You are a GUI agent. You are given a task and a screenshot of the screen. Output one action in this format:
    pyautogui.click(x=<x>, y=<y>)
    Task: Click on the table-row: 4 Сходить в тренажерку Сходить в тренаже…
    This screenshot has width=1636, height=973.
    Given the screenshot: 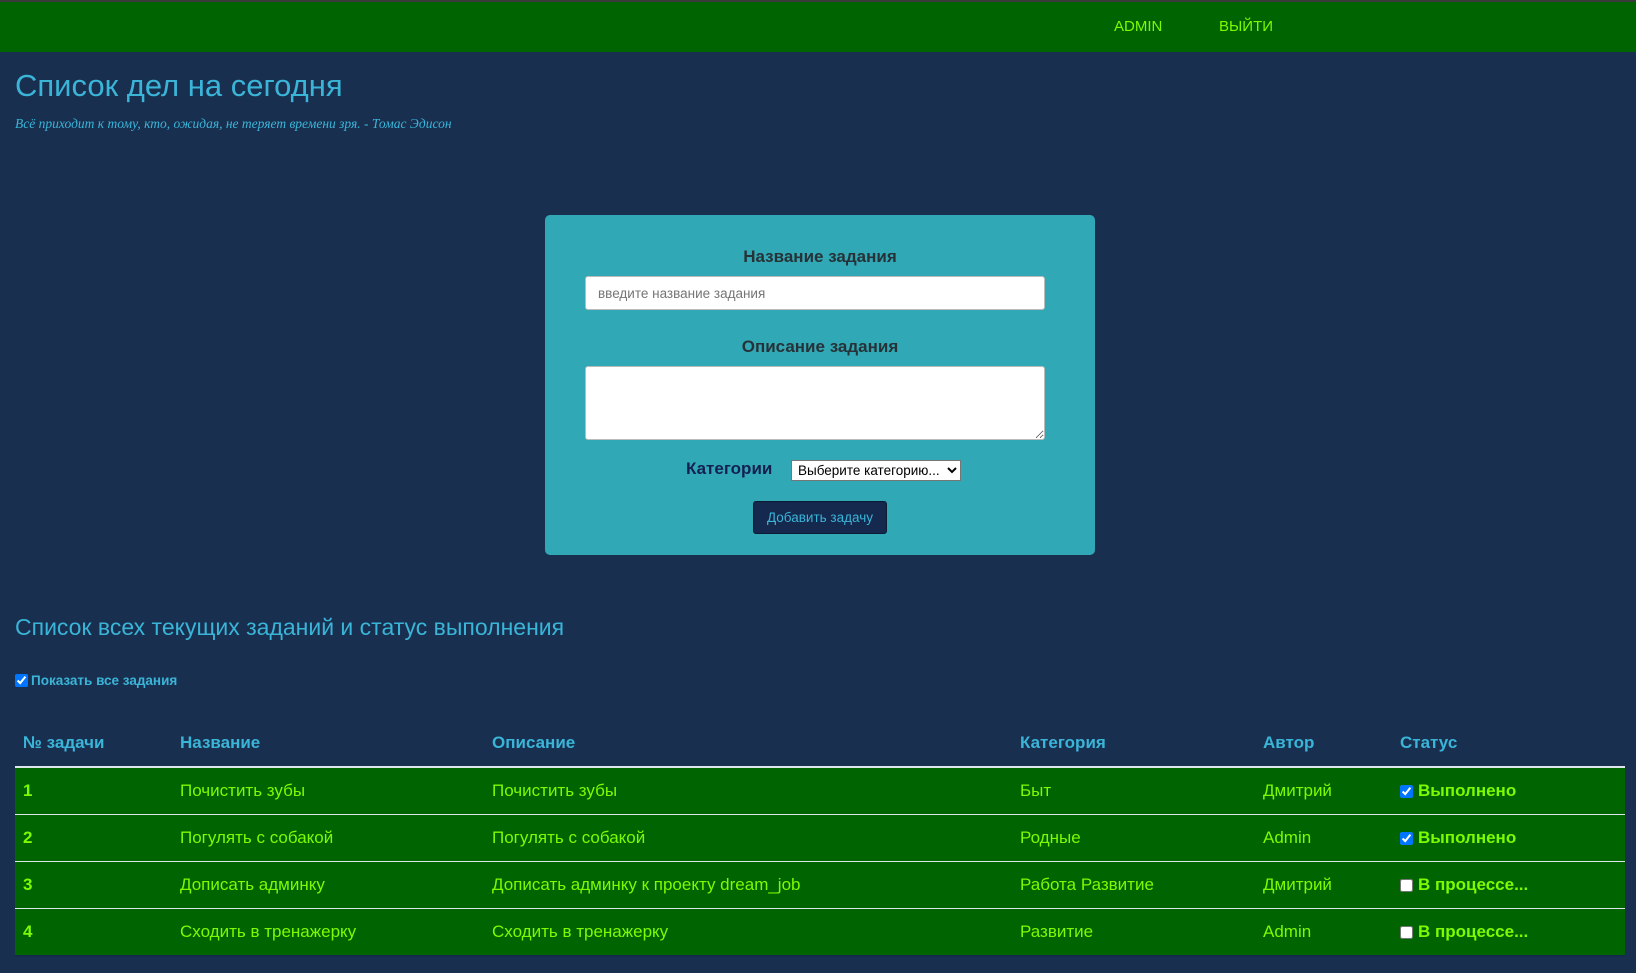 What is the action you would take?
    pyautogui.click(x=820, y=932)
    